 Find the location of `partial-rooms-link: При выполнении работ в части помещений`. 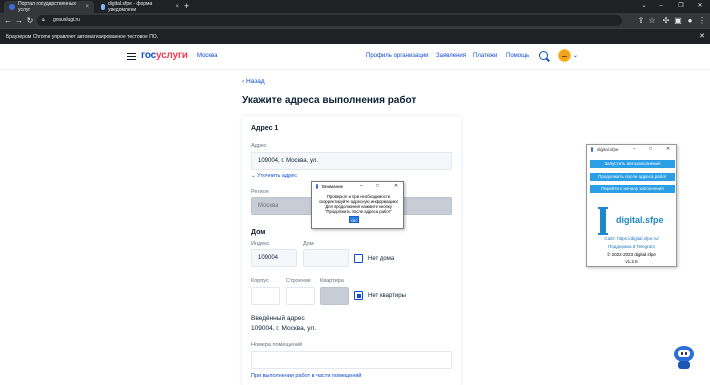

partial-rooms-link: При выполнении работ в части помещений is located at coordinates (306, 376).